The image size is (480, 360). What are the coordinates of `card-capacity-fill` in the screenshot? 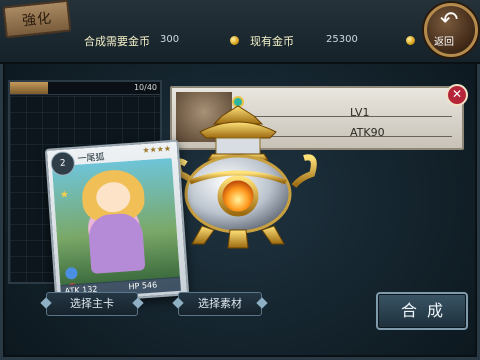 It's located at (29, 88).